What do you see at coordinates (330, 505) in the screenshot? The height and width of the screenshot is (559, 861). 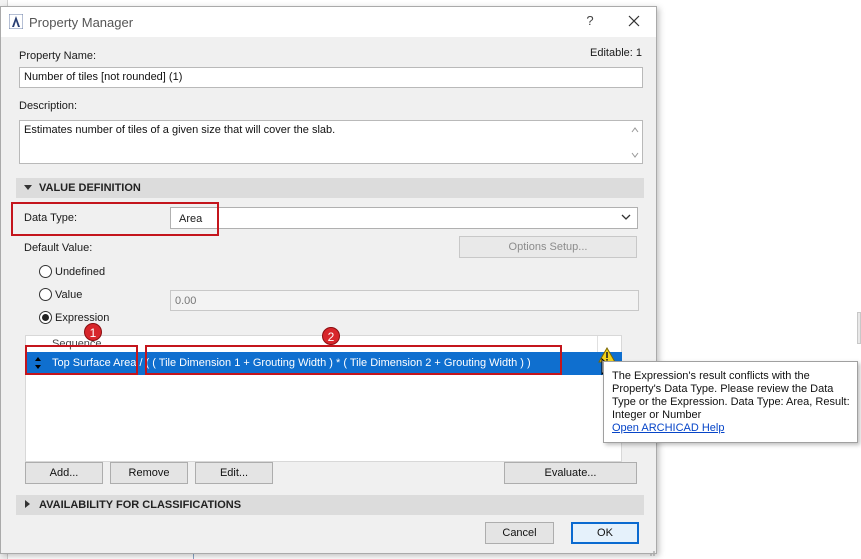 I see `availability-section-header: AVAILABILITY FOR CLASSIFICATIONS` at bounding box center [330, 505].